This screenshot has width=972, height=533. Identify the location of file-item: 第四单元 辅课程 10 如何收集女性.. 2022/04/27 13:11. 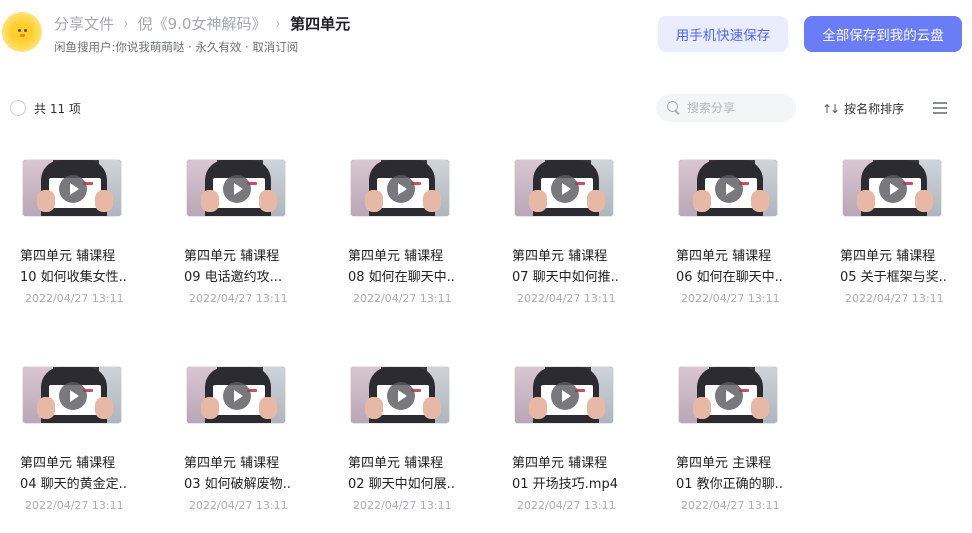
(75, 239).